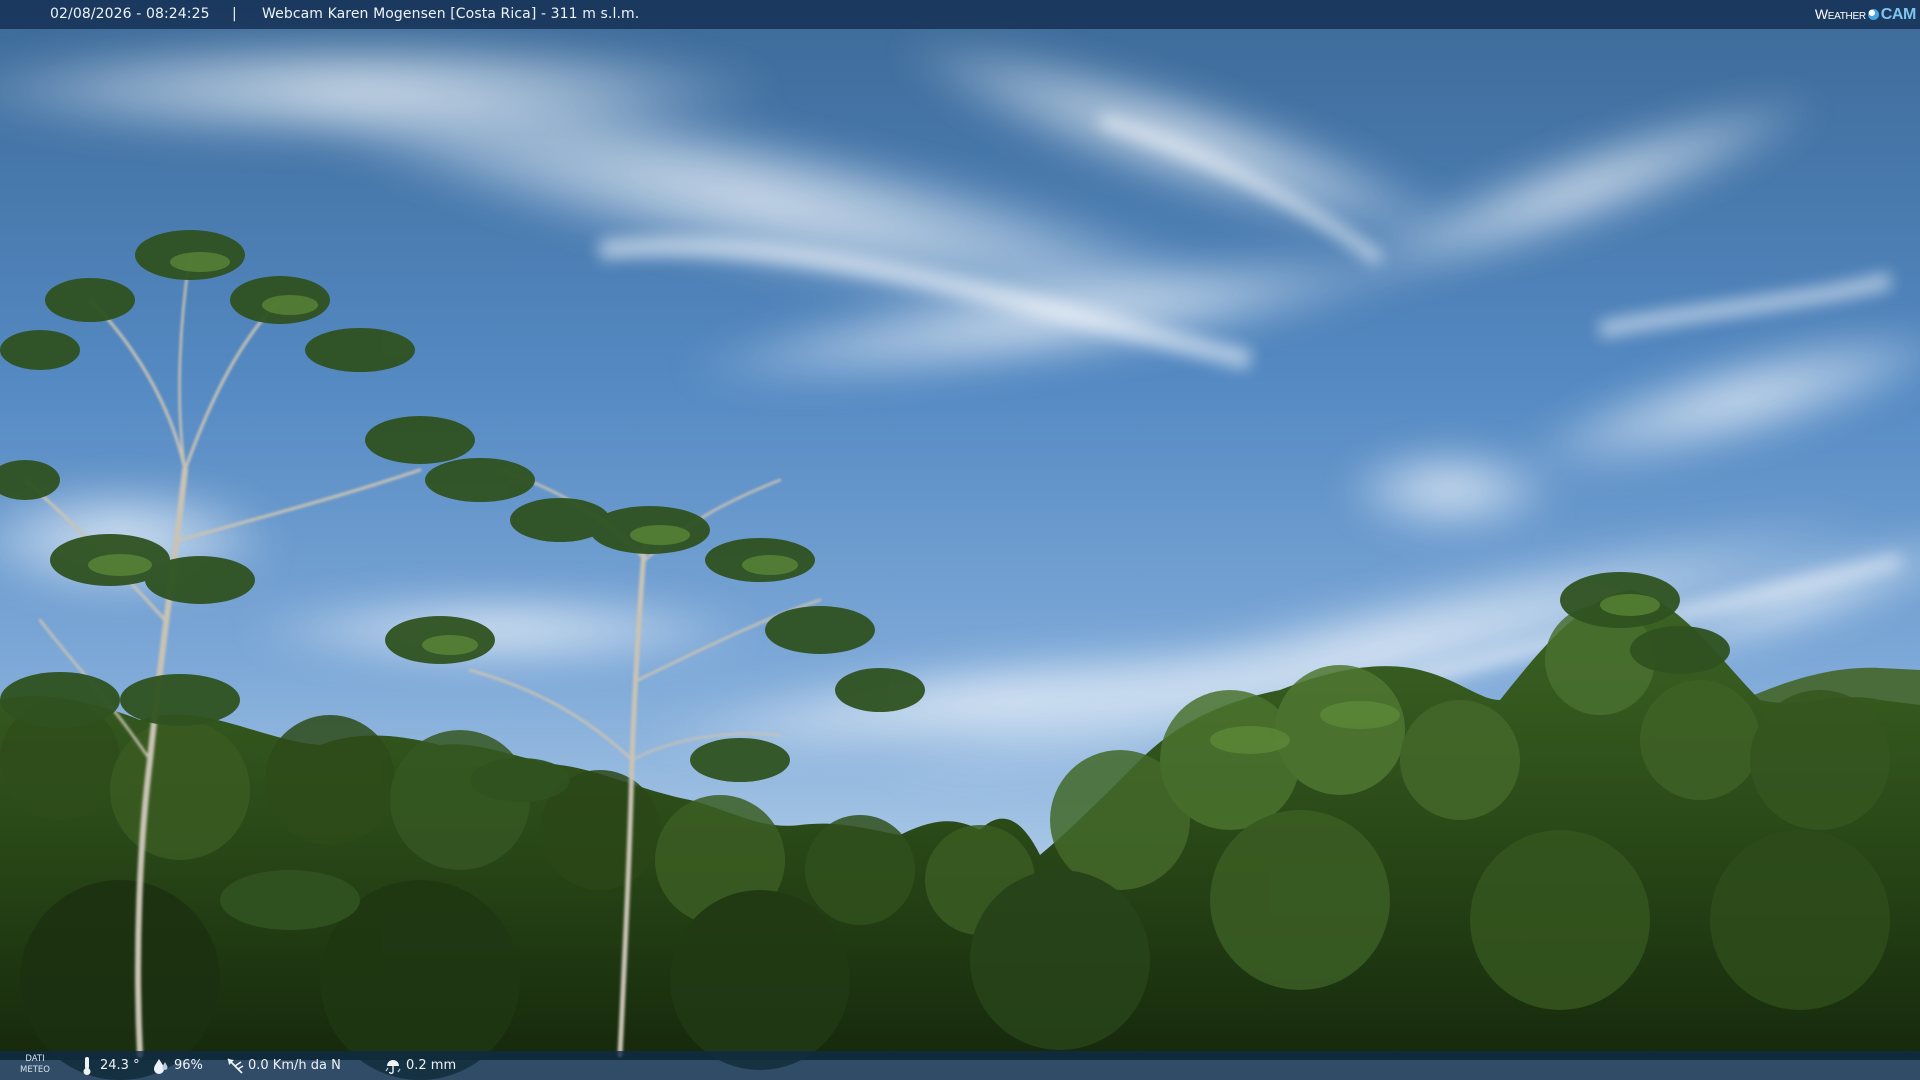  Describe the element at coordinates (35, 1070) in the screenshot. I see `meteo-label-line2: METEO` at that location.